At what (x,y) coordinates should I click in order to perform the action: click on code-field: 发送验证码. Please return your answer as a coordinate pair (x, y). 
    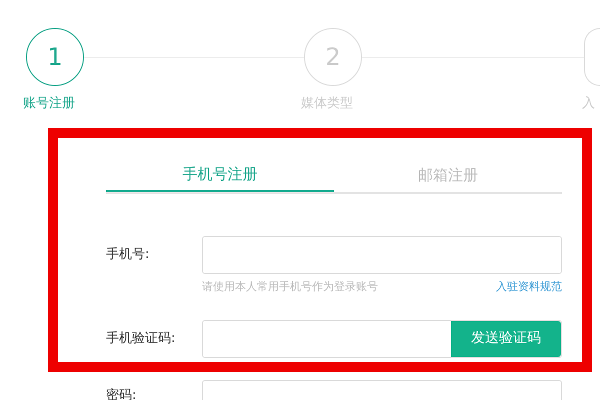
    Looking at the image, I should click on (382, 339).